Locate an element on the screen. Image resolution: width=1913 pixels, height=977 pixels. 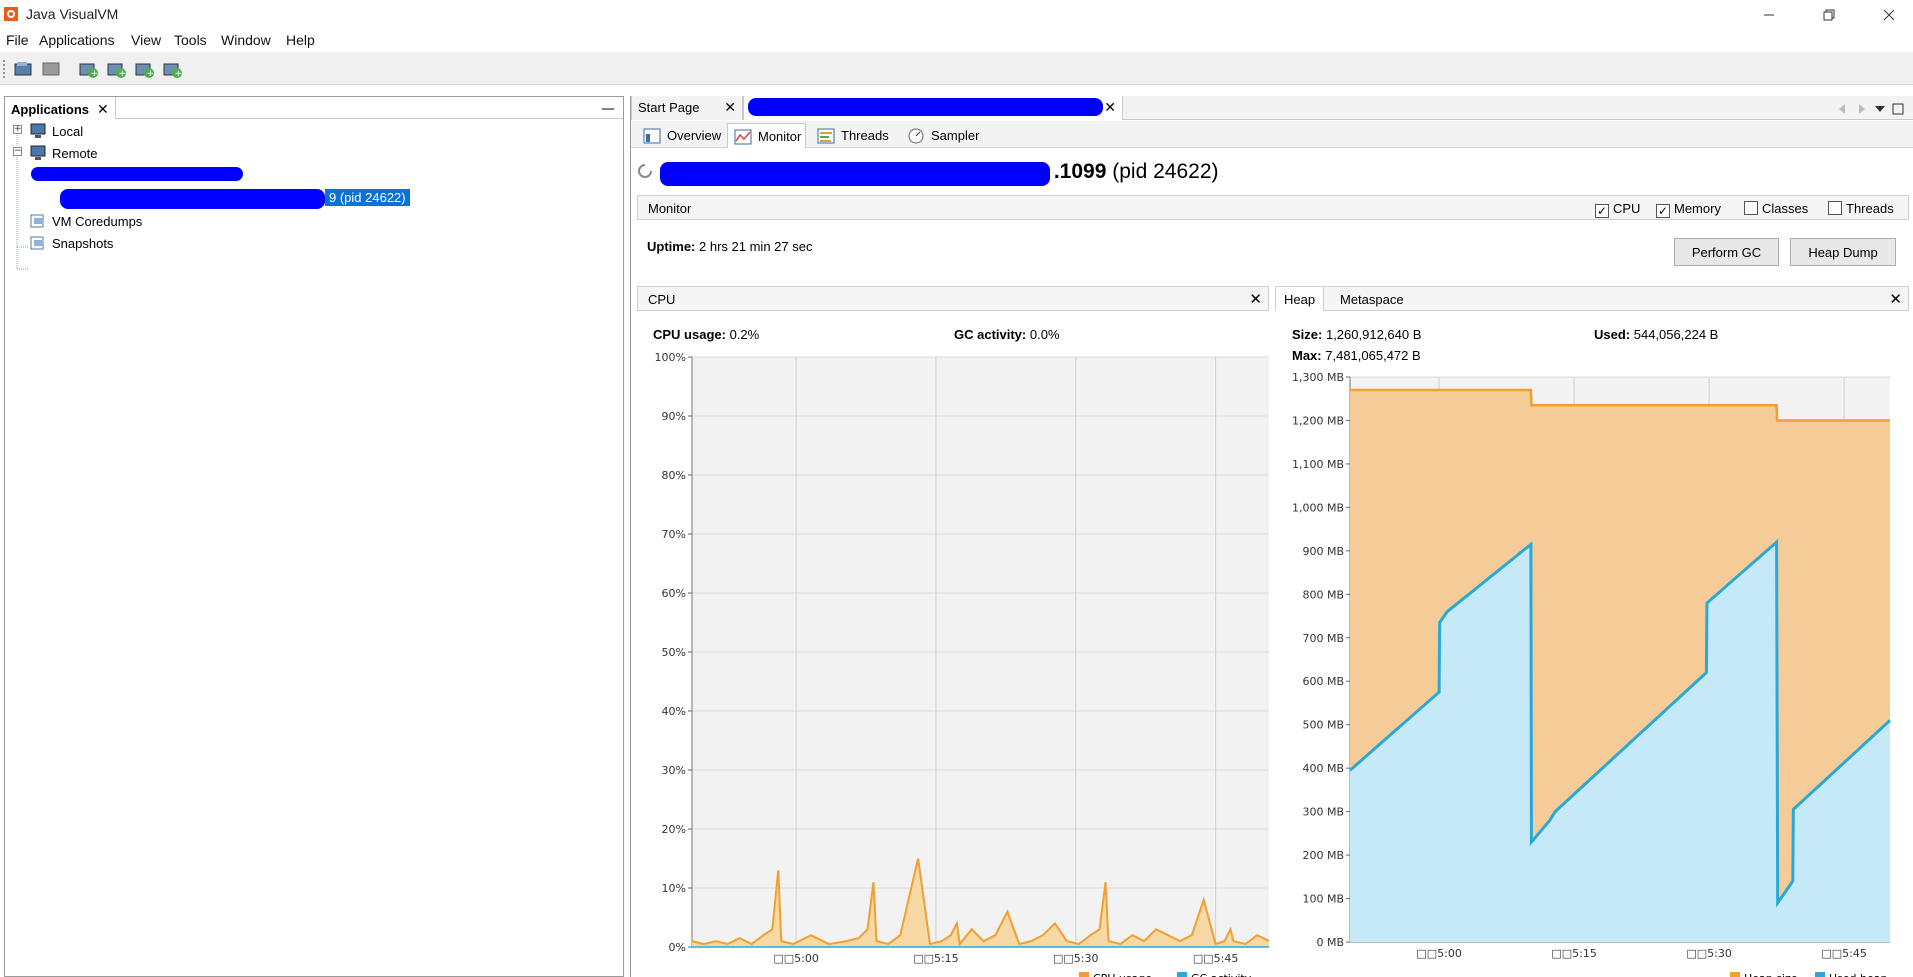
tree-node-snapshots: Snapshots is located at coordinates (82, 243).